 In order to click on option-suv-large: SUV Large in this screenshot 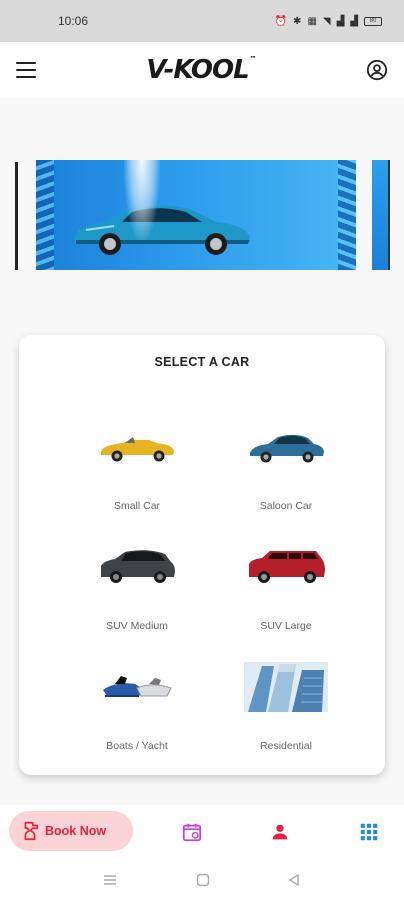, I will do `click(286, 592)`.